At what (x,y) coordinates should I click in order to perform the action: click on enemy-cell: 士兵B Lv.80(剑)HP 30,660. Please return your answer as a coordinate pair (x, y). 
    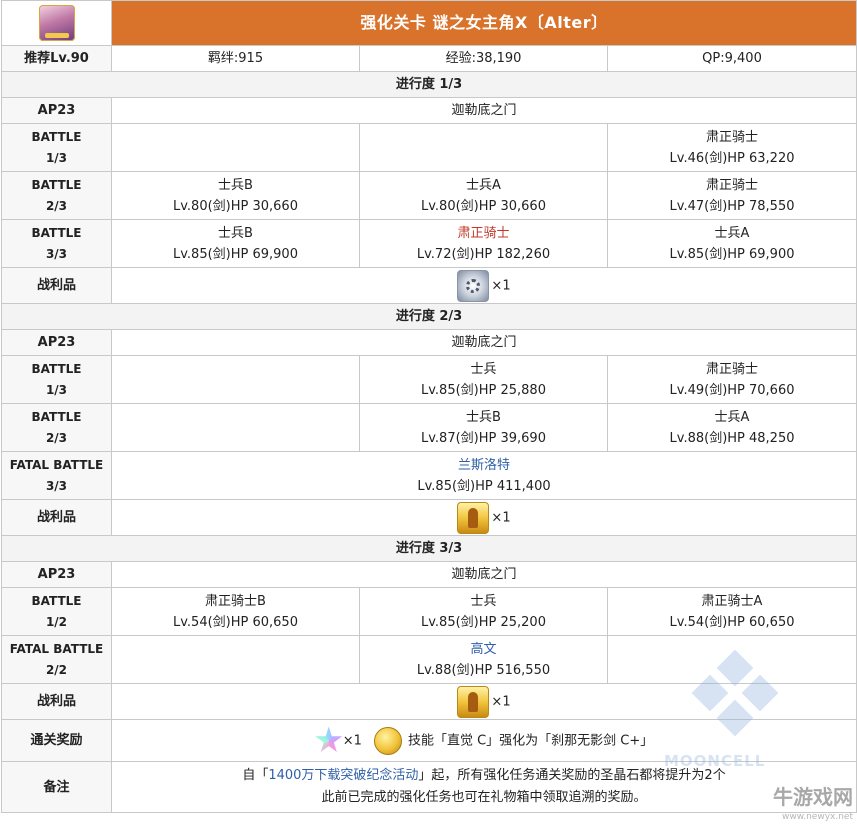
    Looking at the image, I should click on (235, 195).